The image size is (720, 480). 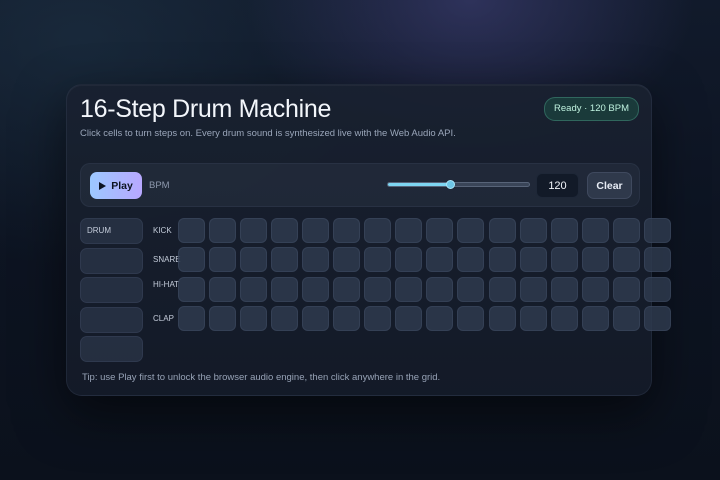 I want to click on bpm-slider-thumb, so click(x=450, y=184).